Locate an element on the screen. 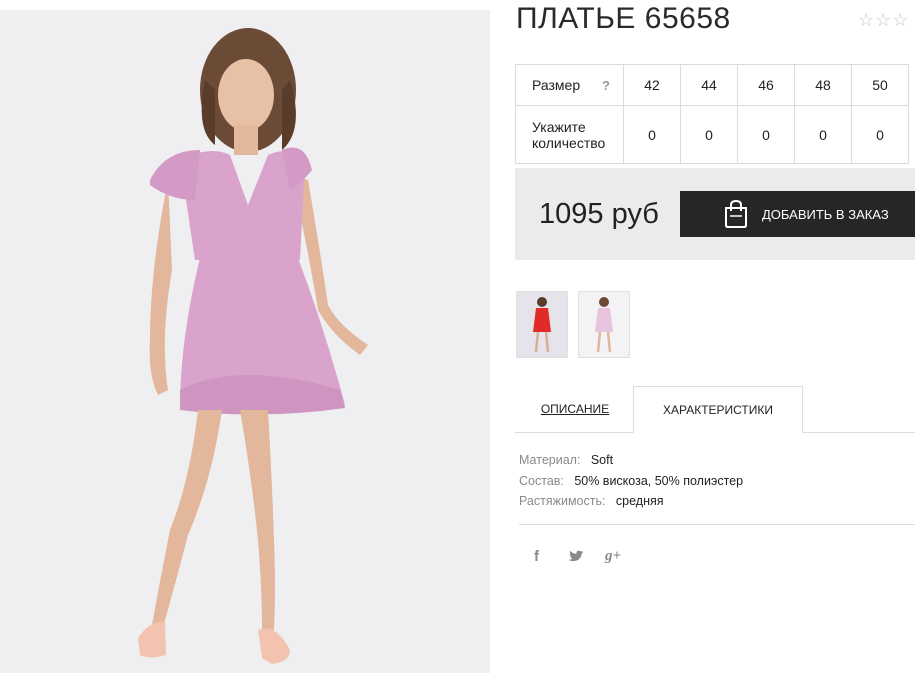  red-dress-thumbnail-image is located at coordinates (542, 325).